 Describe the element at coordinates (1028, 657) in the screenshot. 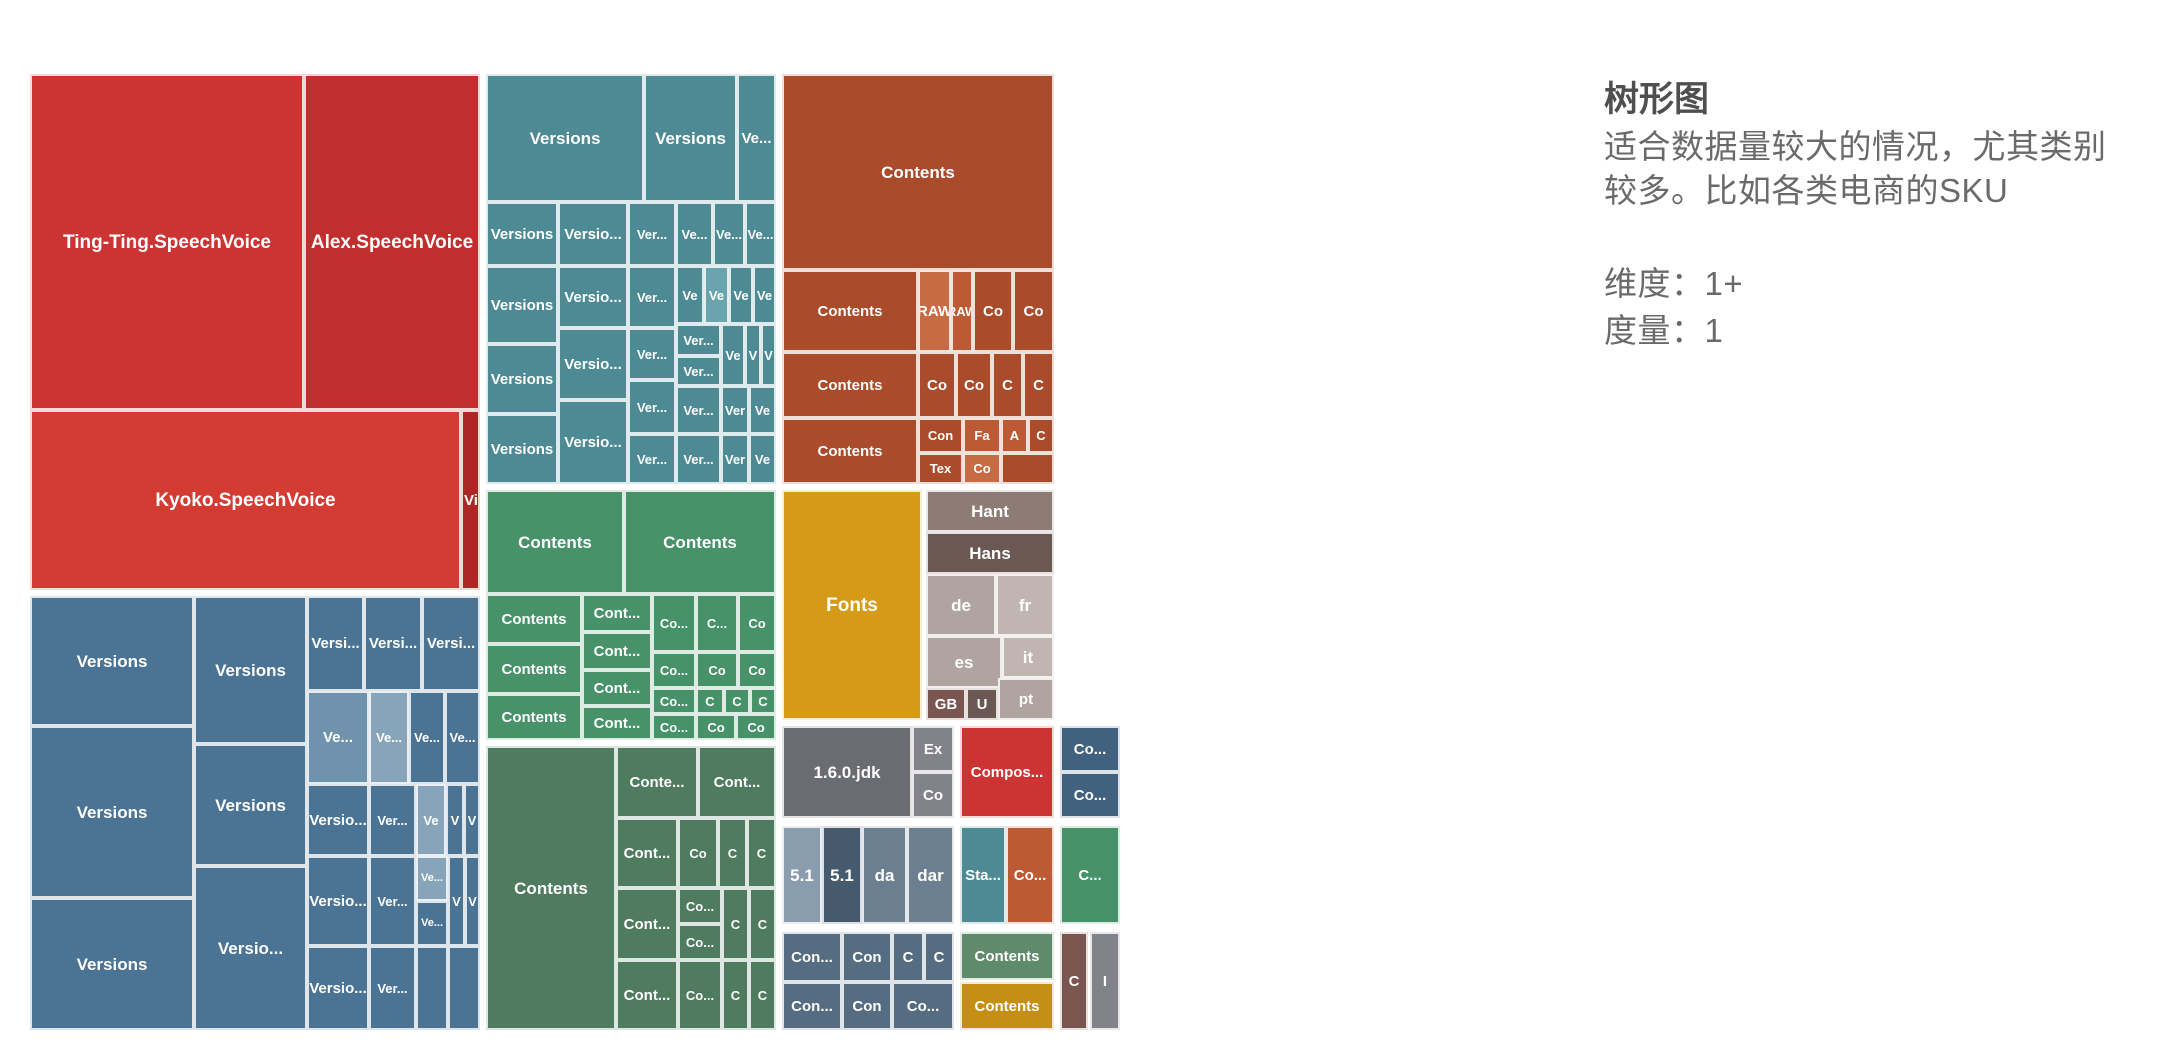

I see `treemap-cell: it` at that location.